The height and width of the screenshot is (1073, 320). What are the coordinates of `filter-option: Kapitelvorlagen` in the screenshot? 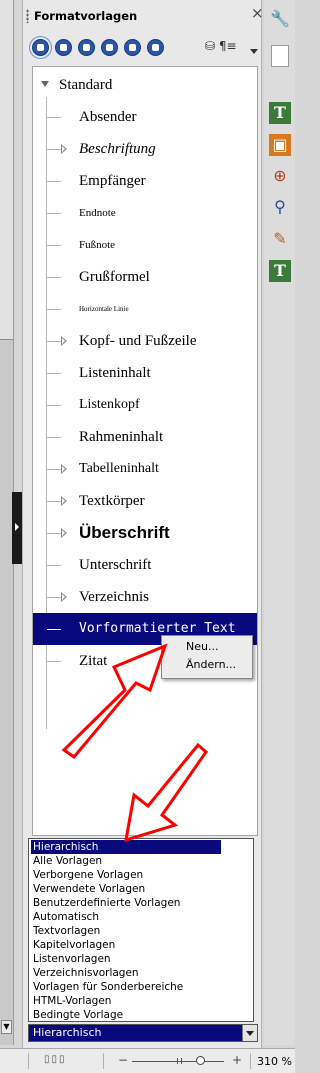 It's located at (73, 945).